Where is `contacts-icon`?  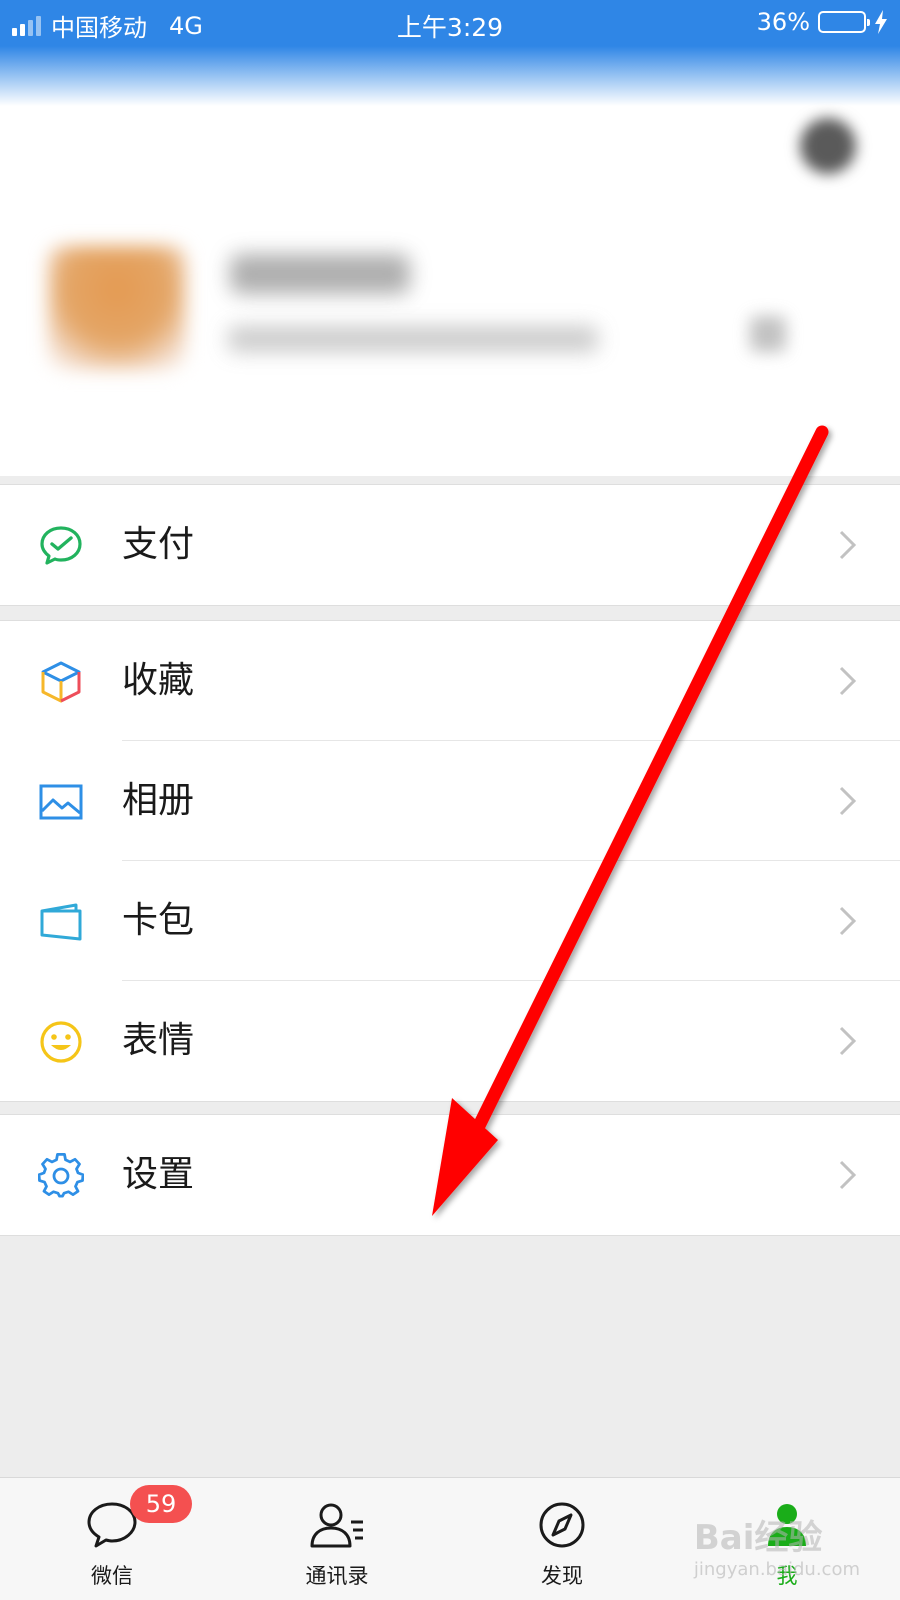 contacts-icon is located at coordinates (336, 1525).